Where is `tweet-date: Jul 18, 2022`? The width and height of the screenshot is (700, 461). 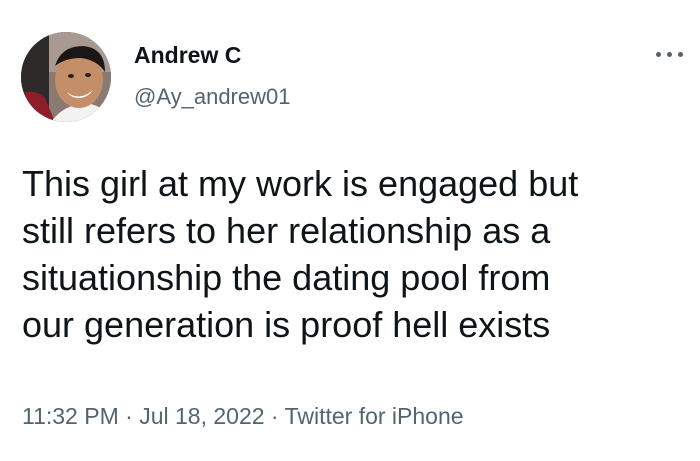
tweet-date: Jul 18, 2022 is located at coordinates (201, 416).